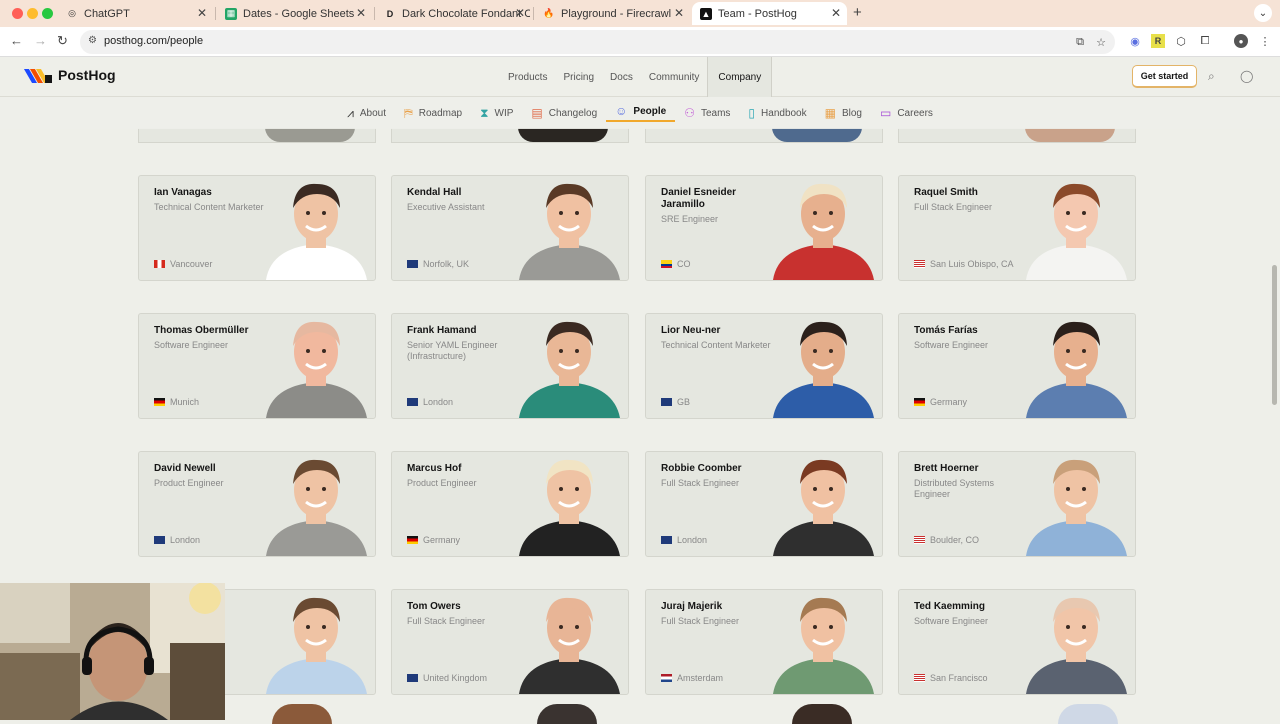  I want to click on person-name-block: Daniel Esneider Jaramillo SRE Engineer, so click(716, 206).